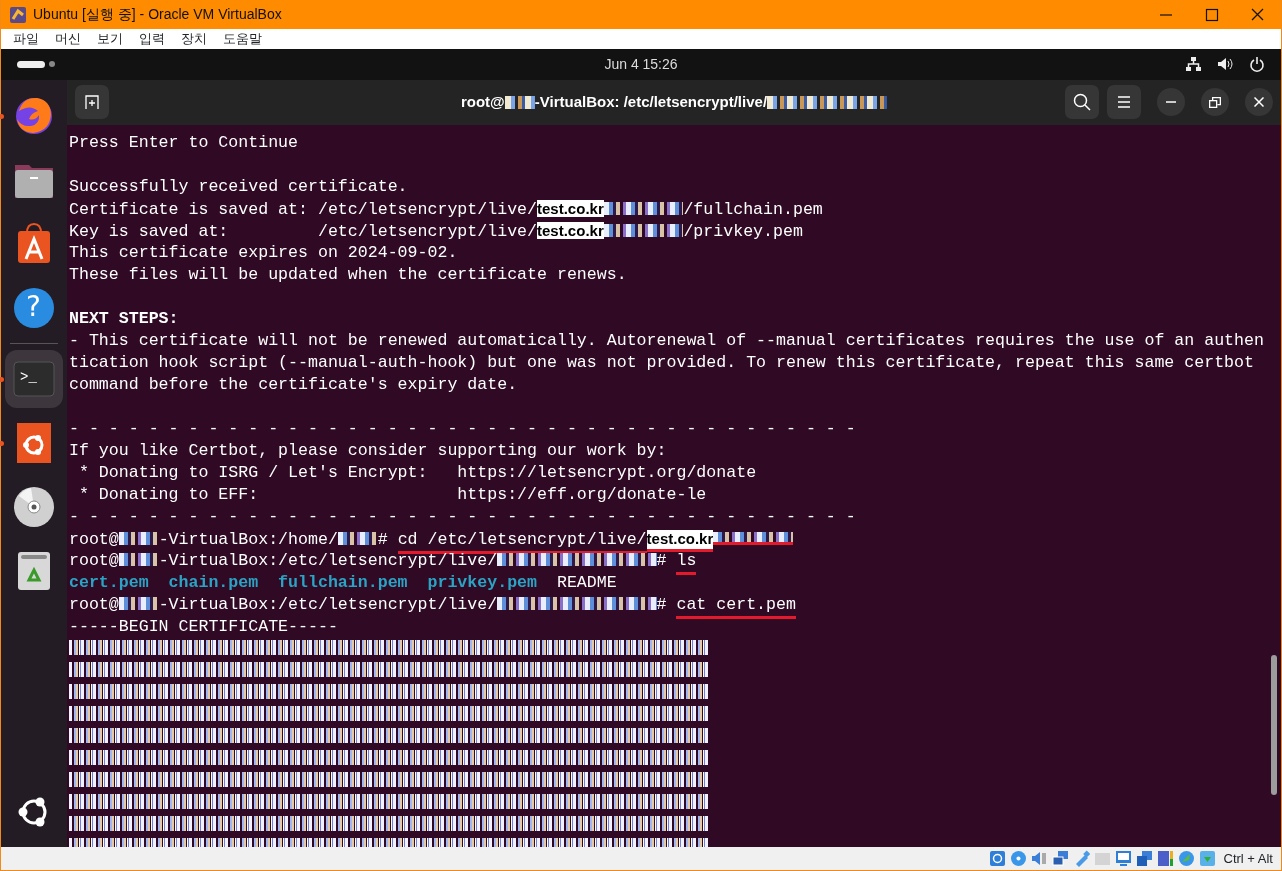 Image resolution: width=1282 pixels, height=871 pixels. Describe the element at coordinates (263, 252) in the screenshot. I see `terminal-text: This certificate expires on 2024-09-02.` at that location.